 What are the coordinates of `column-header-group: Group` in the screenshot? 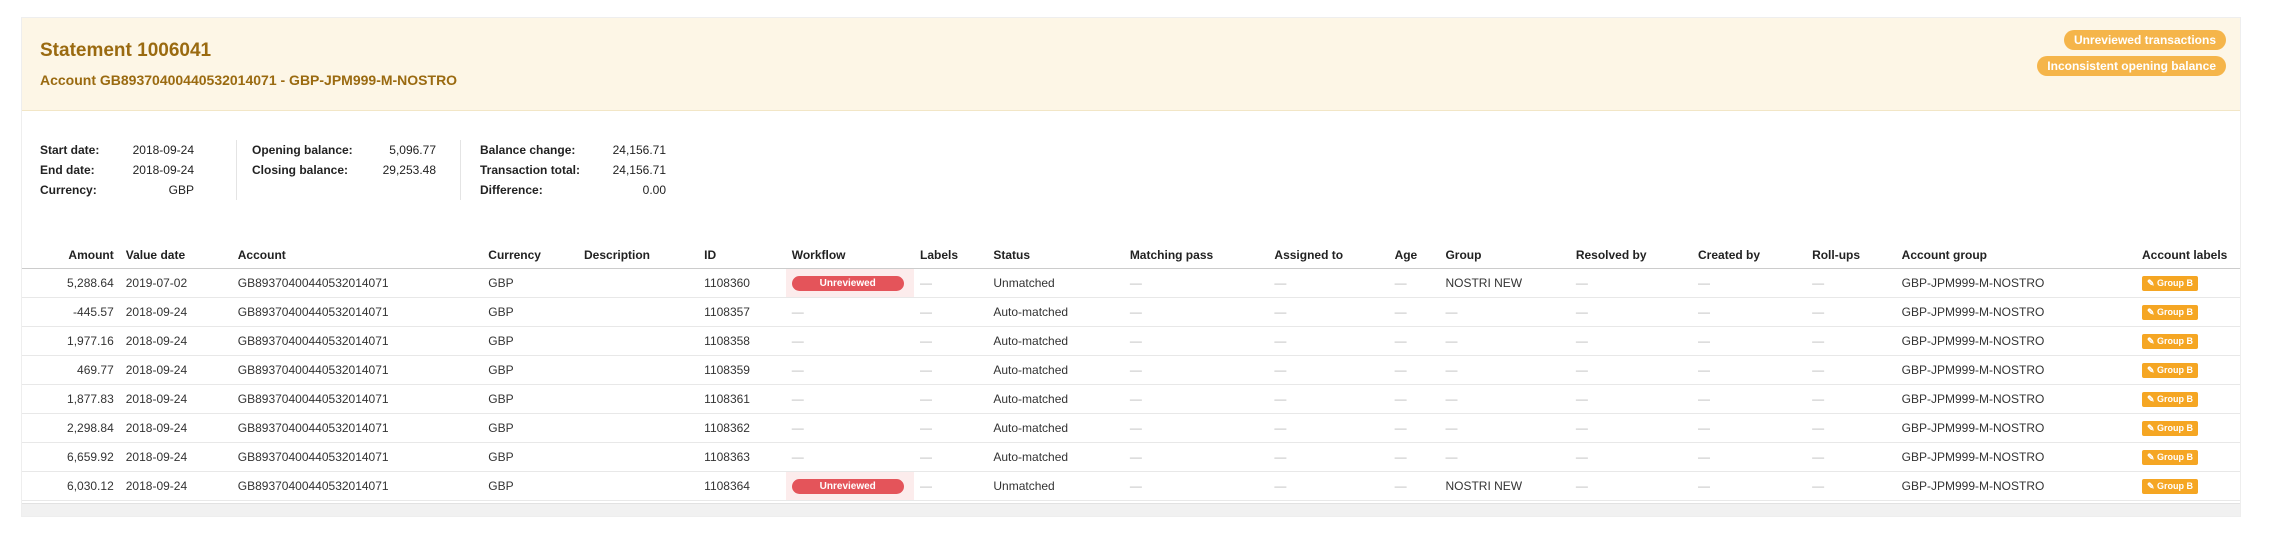 It's located at (1504, 255).